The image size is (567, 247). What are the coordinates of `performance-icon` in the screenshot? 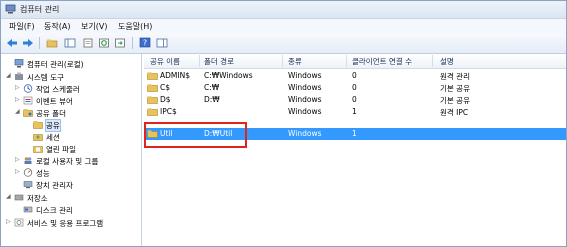 It's located at (28, 172).